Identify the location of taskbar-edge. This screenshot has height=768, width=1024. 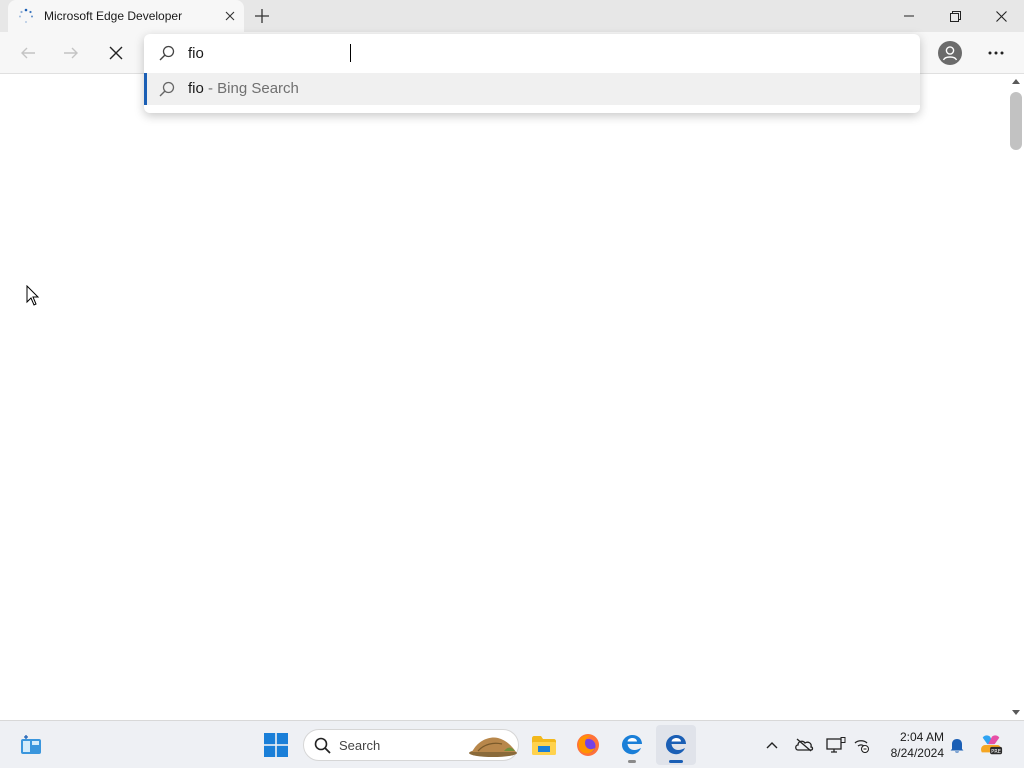
(632, 745).